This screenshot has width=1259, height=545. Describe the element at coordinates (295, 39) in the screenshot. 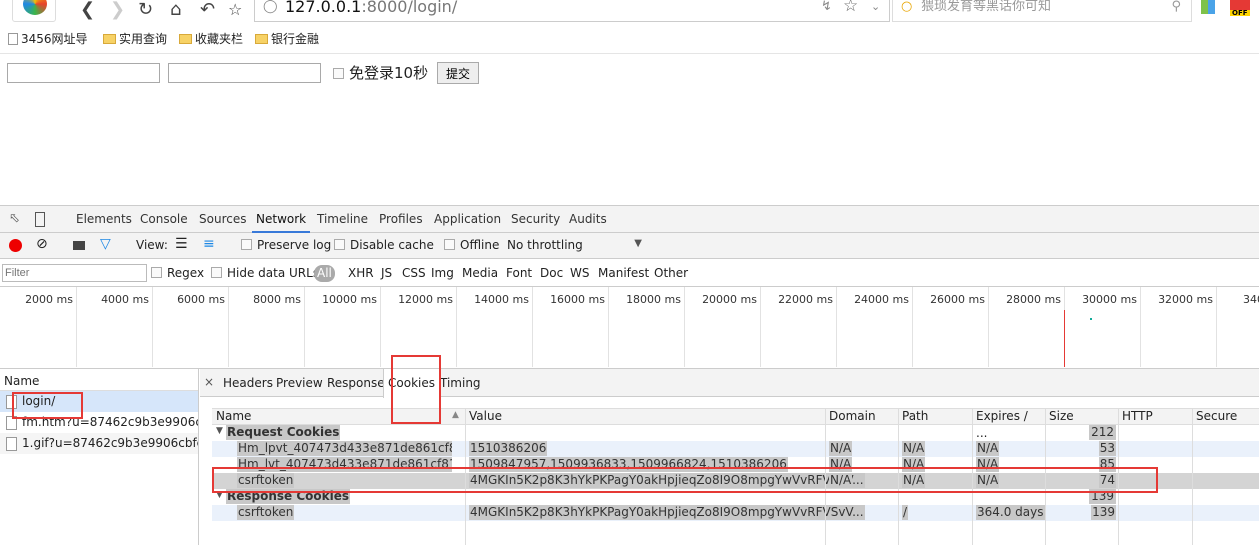

I see `bookmark-label: 银行金融` at that location.